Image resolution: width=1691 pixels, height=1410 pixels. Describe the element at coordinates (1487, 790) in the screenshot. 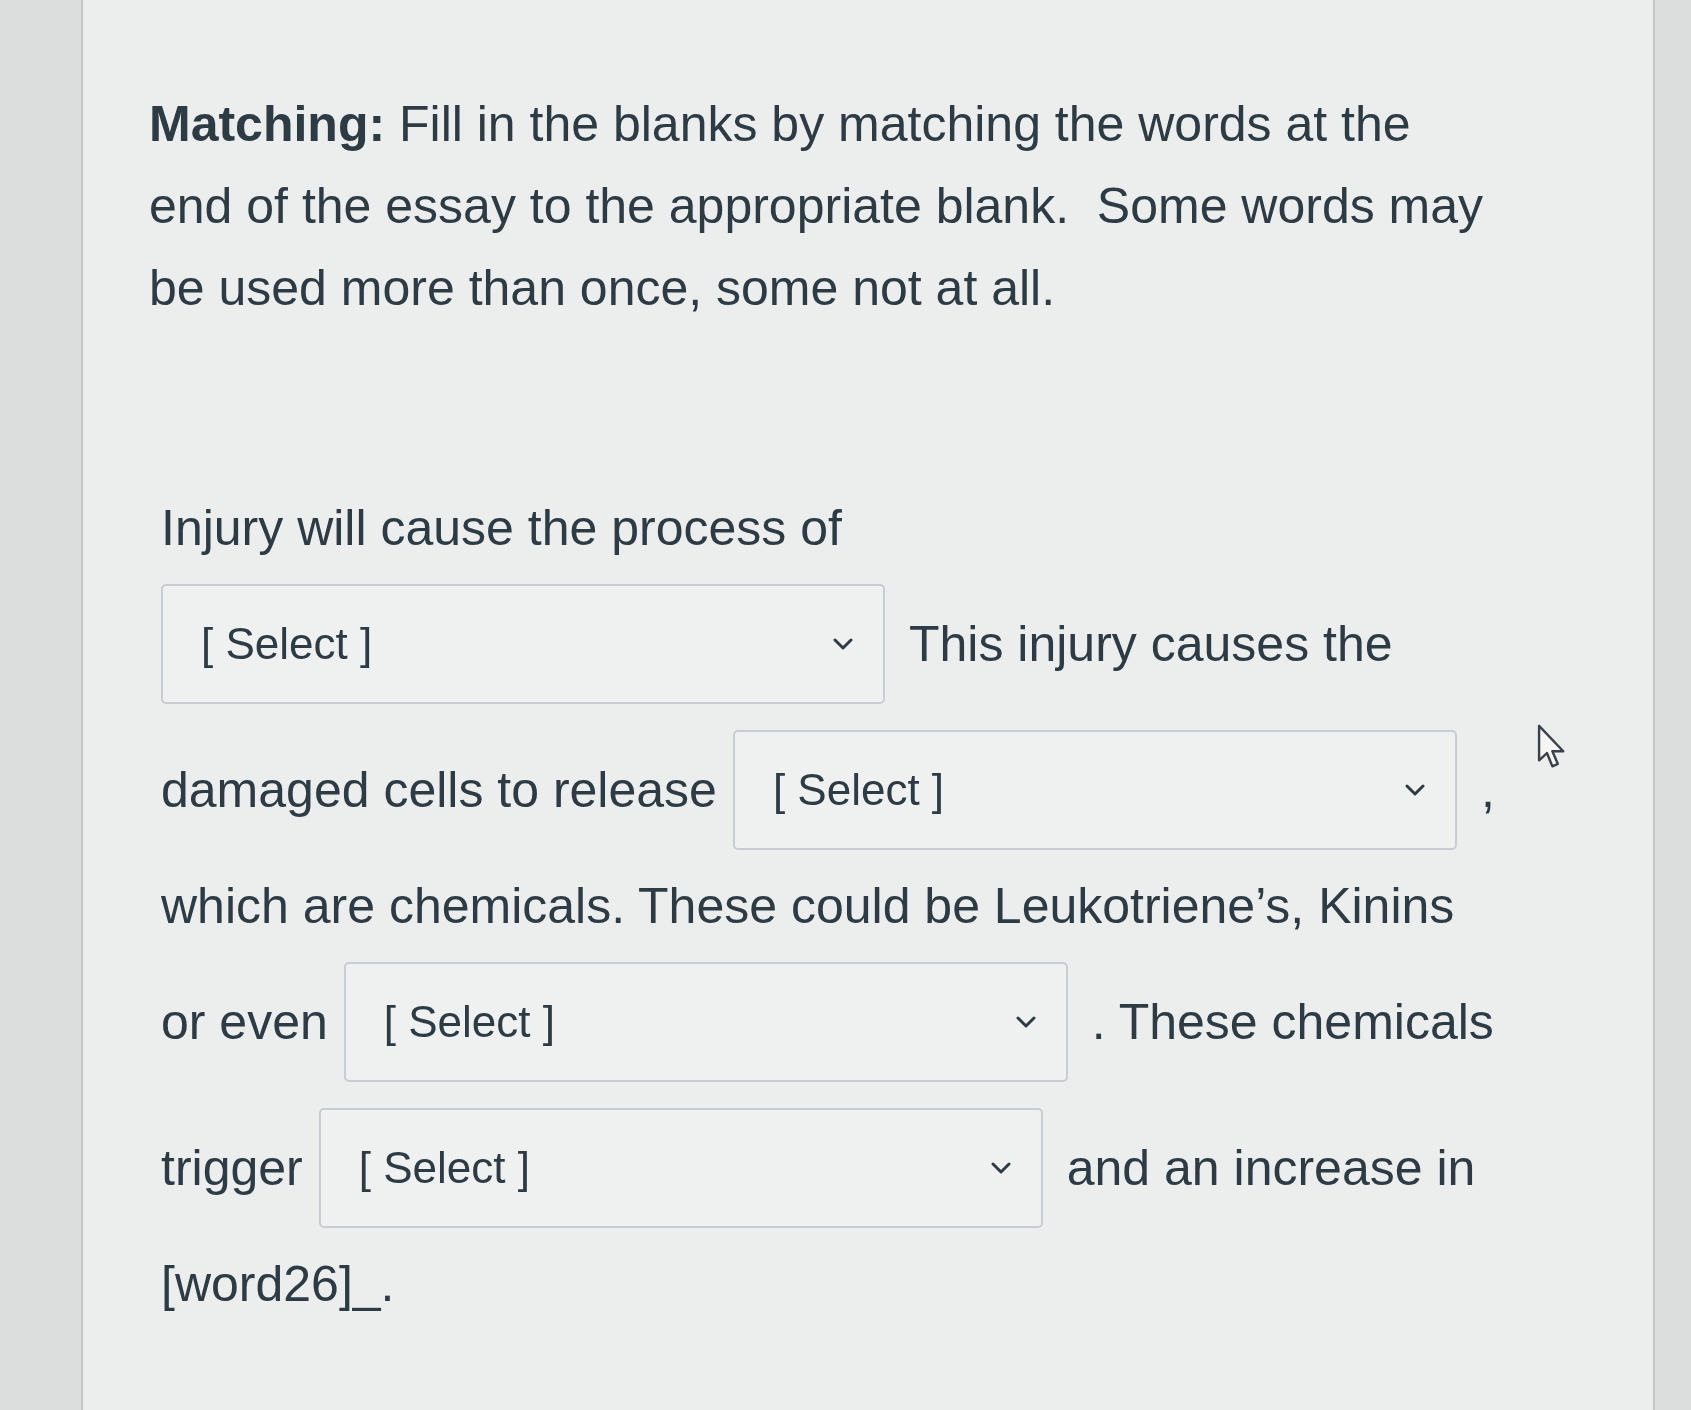

I see `passage-text: ,` at that location.